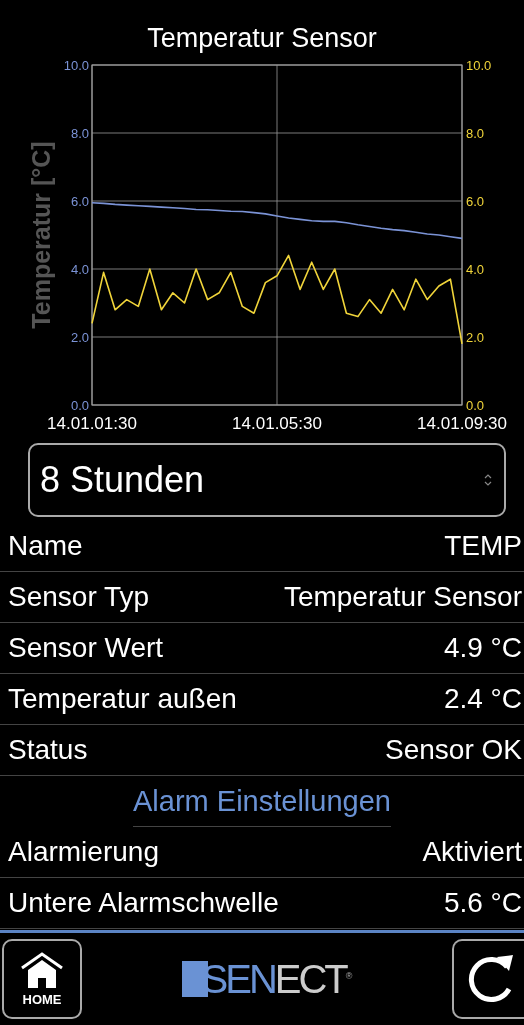  What do you see at coordinates (194, 979) in the screenshot?
I see `logo-square-icon` at bounding box center [194, 979].